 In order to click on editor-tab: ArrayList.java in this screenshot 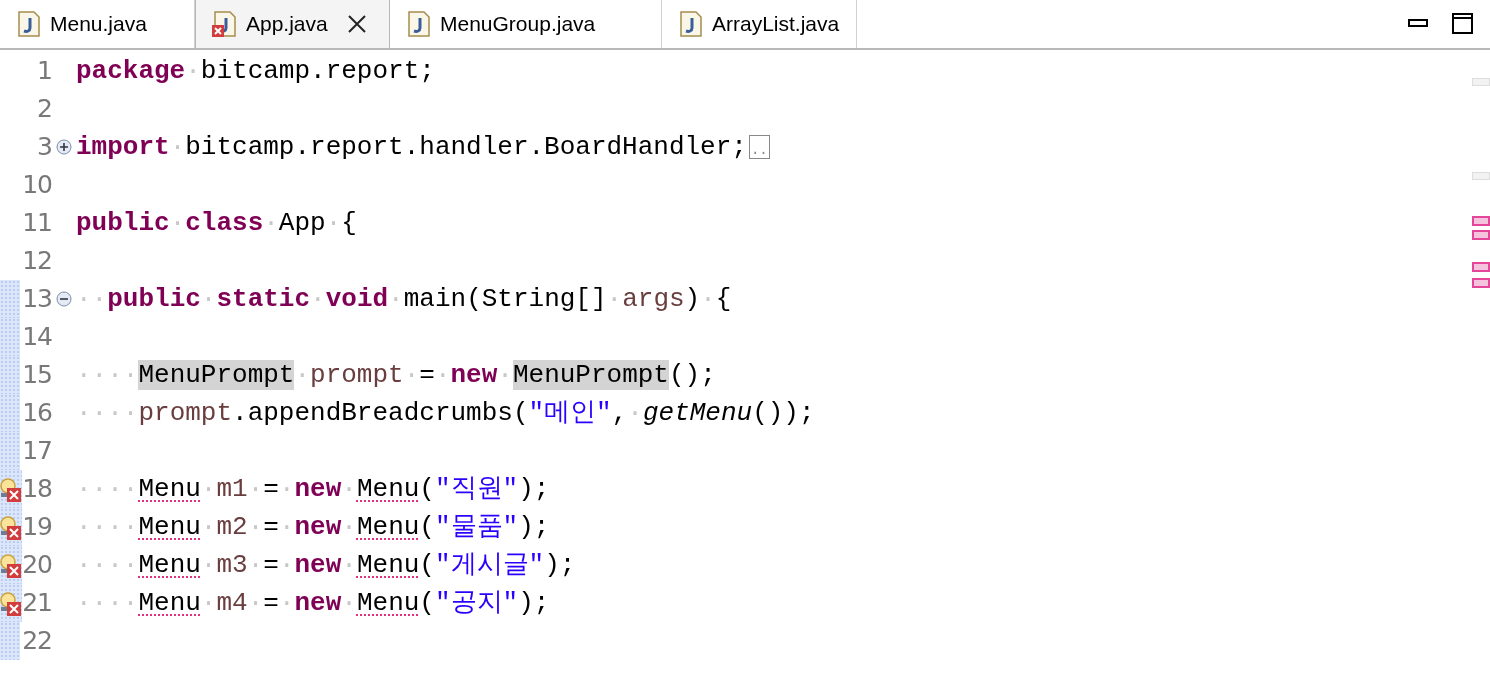, I will do `click(759, 24)`.